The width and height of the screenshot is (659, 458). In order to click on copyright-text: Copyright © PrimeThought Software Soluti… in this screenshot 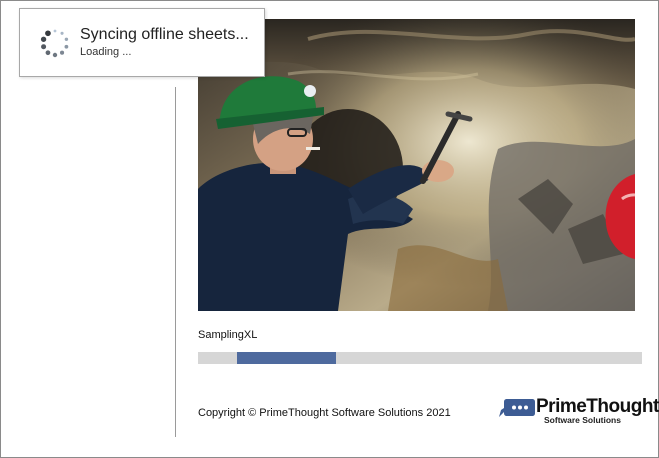, I will do `click(324, 413)`.